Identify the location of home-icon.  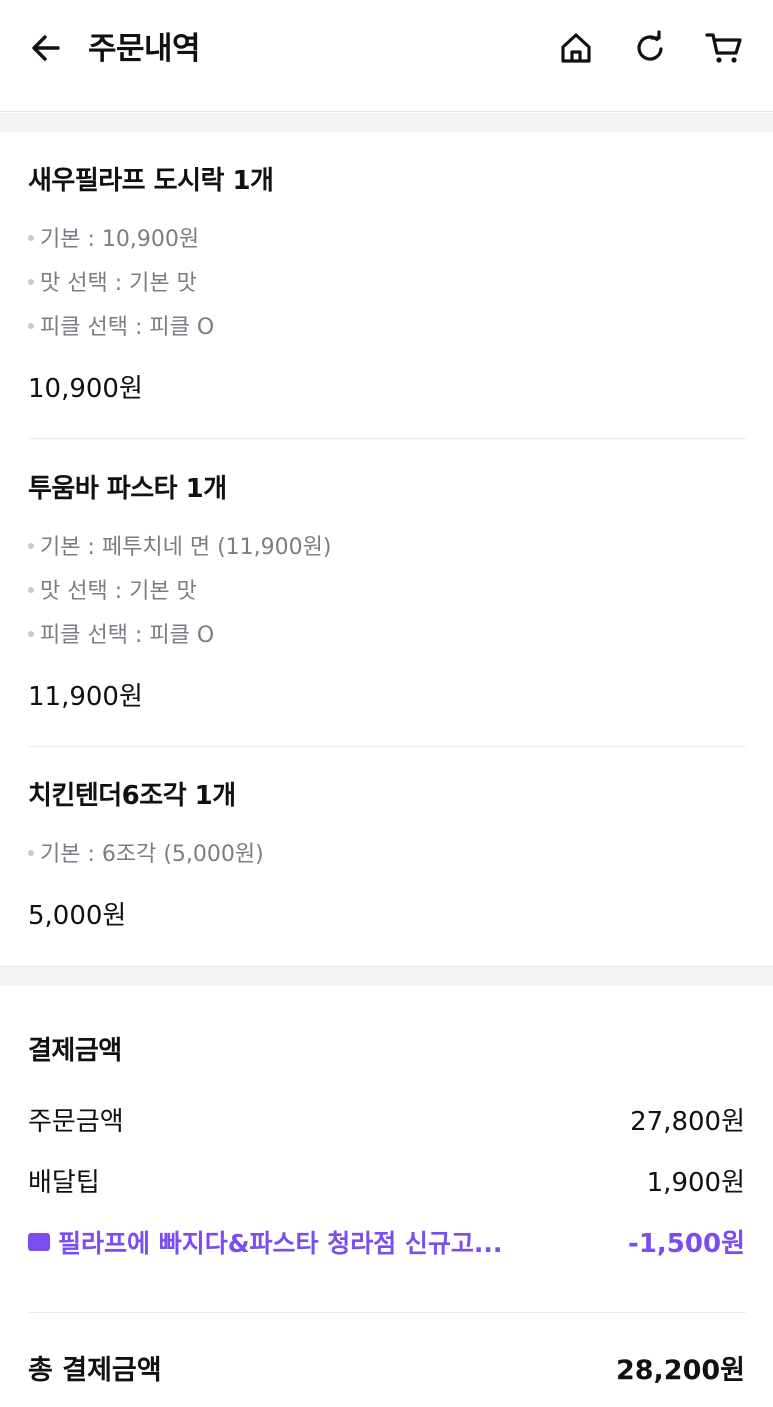
(576, 48).